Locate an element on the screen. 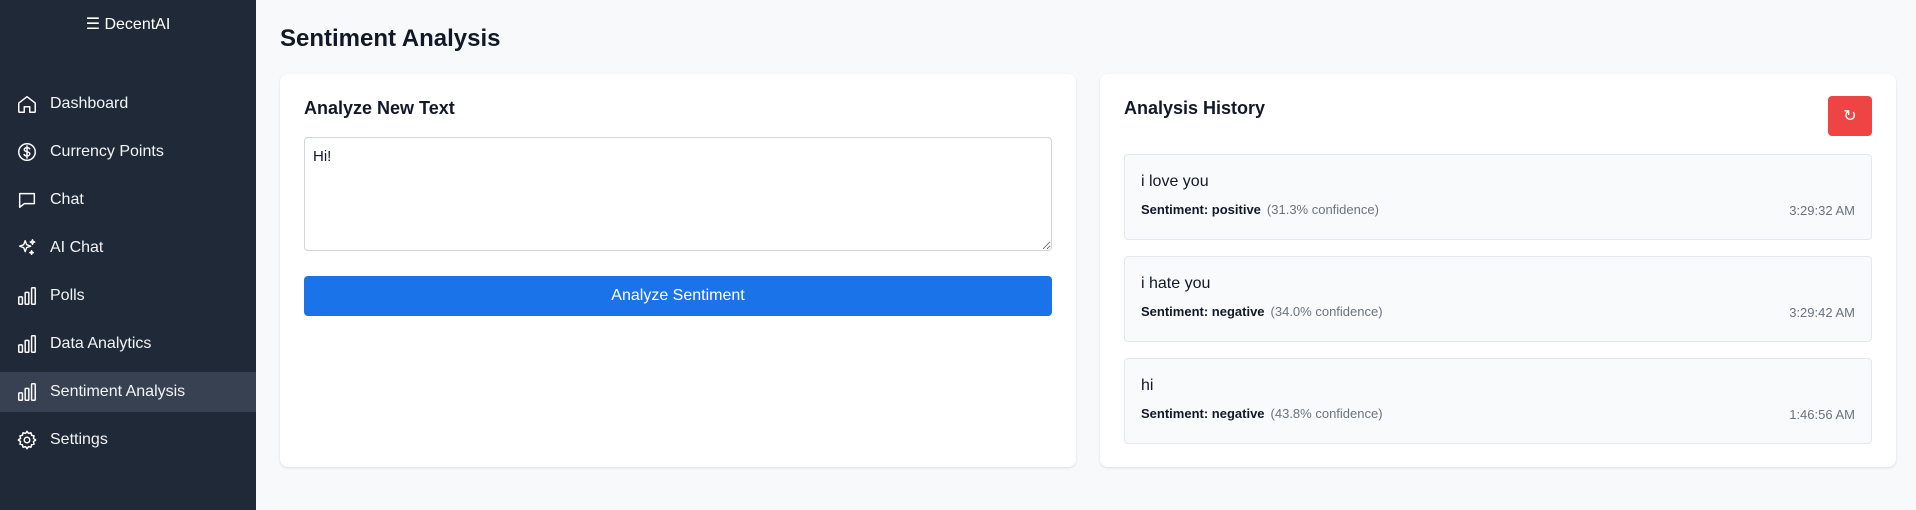 The width and height of the screenshot is (1916, 510). confidence-label: (34.0% confidence) is located at coordinates (1326, 311).